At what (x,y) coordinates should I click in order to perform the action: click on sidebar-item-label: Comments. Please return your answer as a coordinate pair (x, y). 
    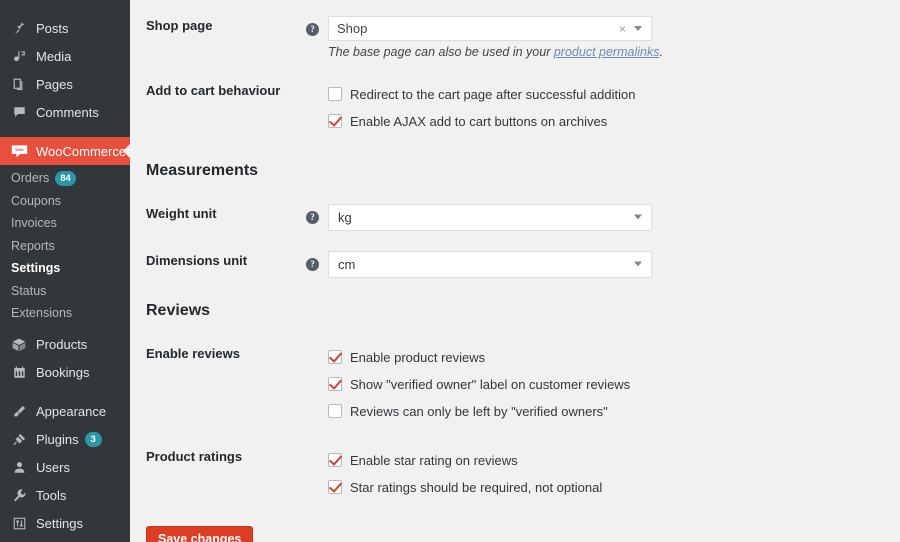
    Looking at the image, I should click on (67, 112).